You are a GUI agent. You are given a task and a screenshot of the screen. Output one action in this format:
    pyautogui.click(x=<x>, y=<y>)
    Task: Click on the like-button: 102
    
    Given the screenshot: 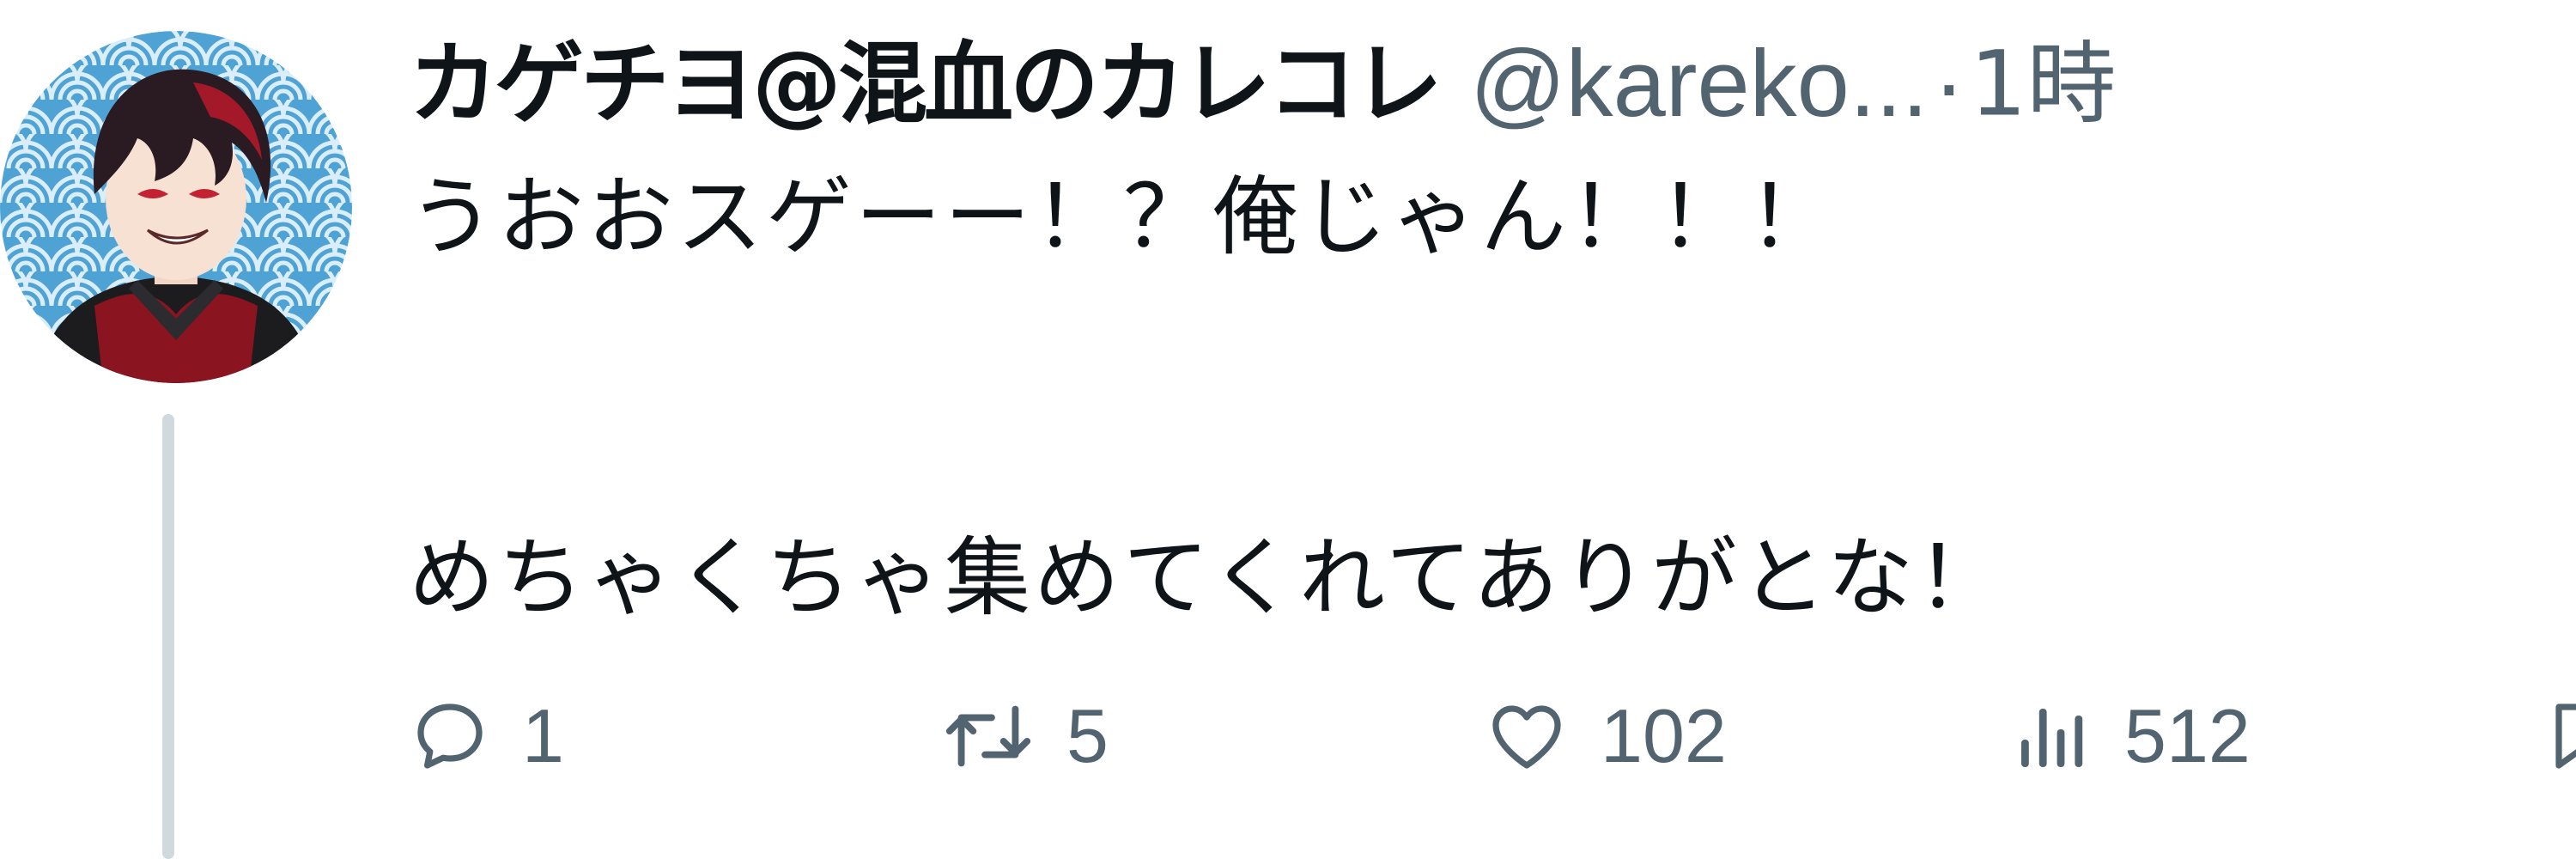 What is the action you would take?
    pyautogui.click(x=1605, y=737)
    